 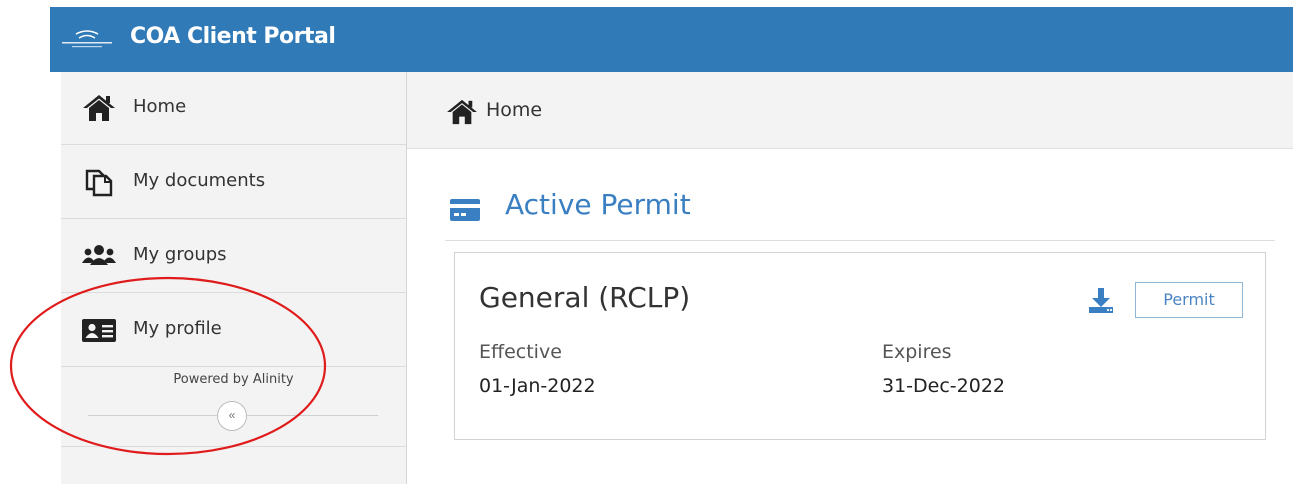 What do you see at coordinates (585, 297) in the screenshot?
I see `permit-title: General (RCLP)` at bounding box center [585, 297].